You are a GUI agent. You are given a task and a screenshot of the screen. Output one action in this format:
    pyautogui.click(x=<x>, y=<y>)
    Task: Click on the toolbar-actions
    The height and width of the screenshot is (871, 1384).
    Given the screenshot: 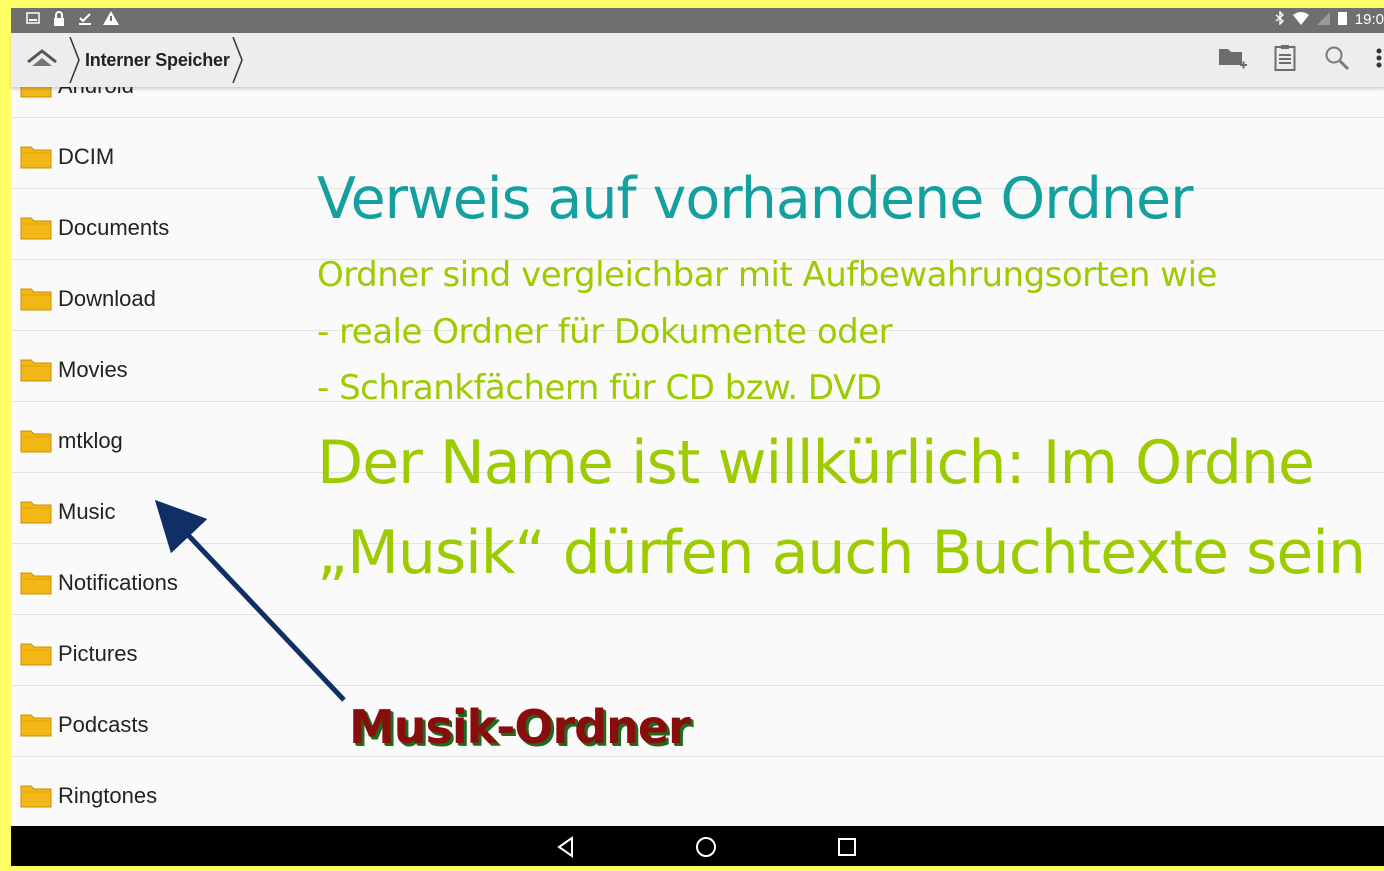 What is the action you would take?
    pyautogui.click(x=1301, y=58)
    